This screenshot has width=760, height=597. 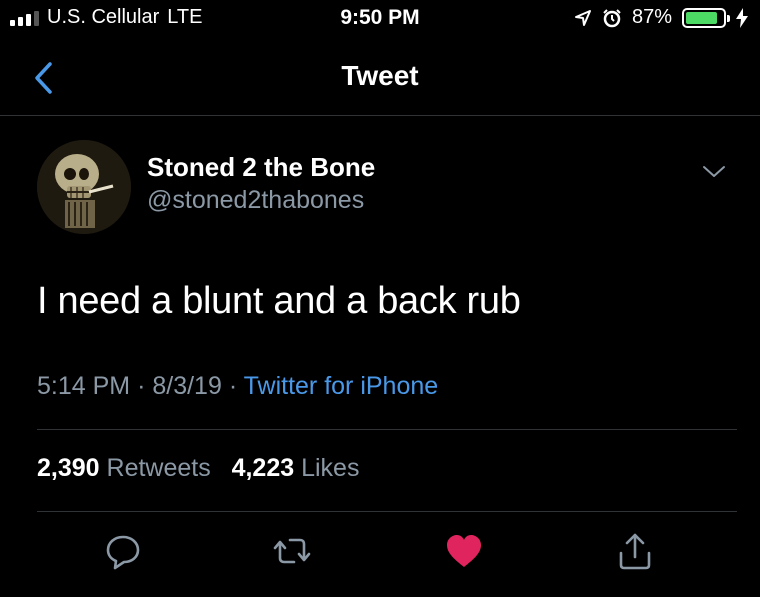 What do you see at coordinates (706, 17) in the screenshot?
I see `battery-icon` at bounding box center [706, 17].